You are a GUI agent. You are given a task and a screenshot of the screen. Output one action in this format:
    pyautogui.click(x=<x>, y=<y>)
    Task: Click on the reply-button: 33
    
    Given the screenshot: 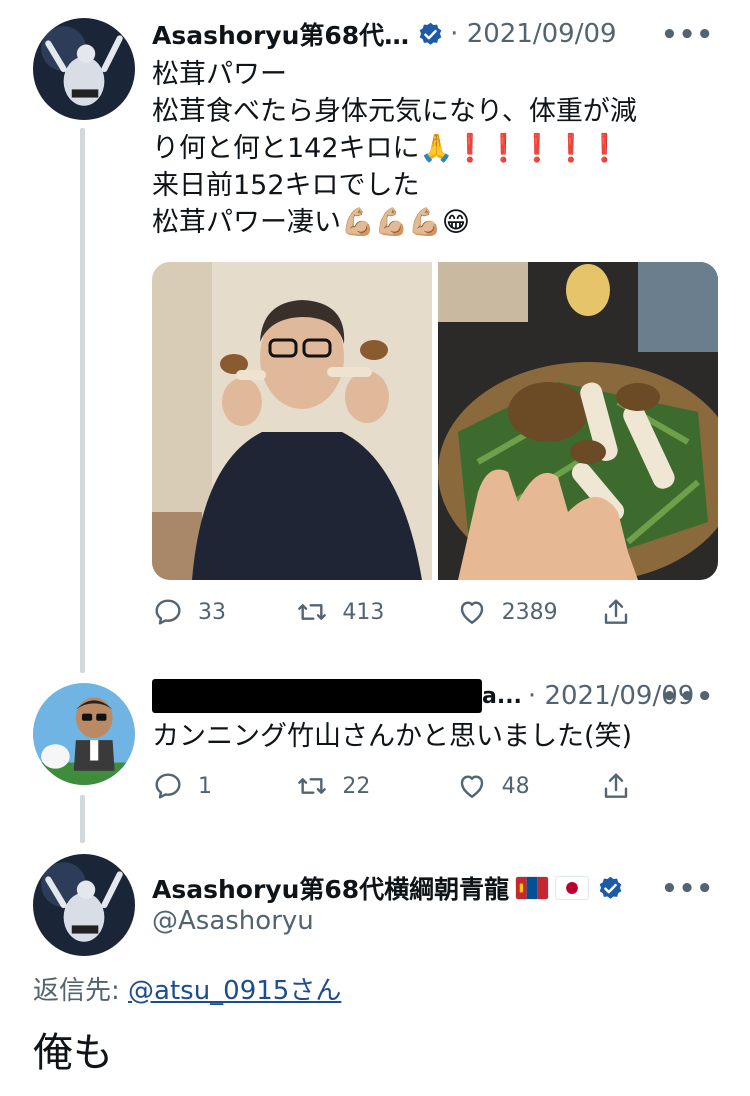 What is the action you would take?
    pyautogui.click(x=224, y=612)
    